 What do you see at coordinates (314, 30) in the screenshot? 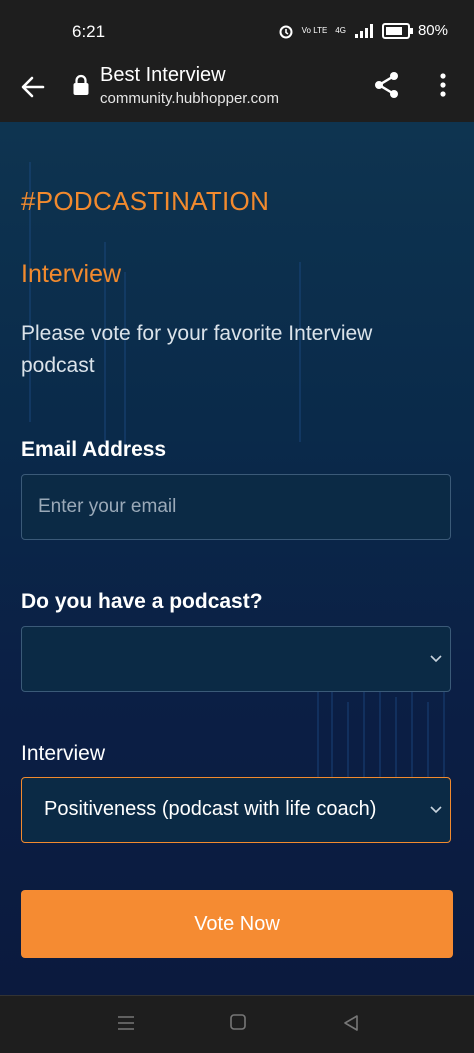
I see `volte-indicator: Vo LTE` at bounding box center [314, 30].